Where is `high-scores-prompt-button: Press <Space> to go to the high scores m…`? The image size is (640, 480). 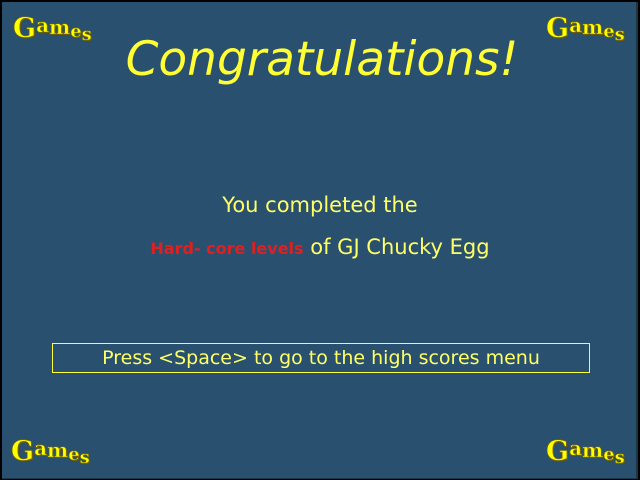 high-scores-prompt-button: Press <Space> to go to the high scores m… is located at coordinates (321, 358).